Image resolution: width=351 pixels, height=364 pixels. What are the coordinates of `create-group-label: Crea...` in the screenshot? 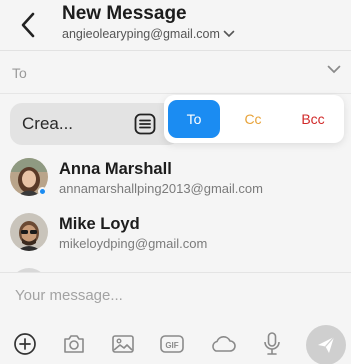 It's located at (48, 123).